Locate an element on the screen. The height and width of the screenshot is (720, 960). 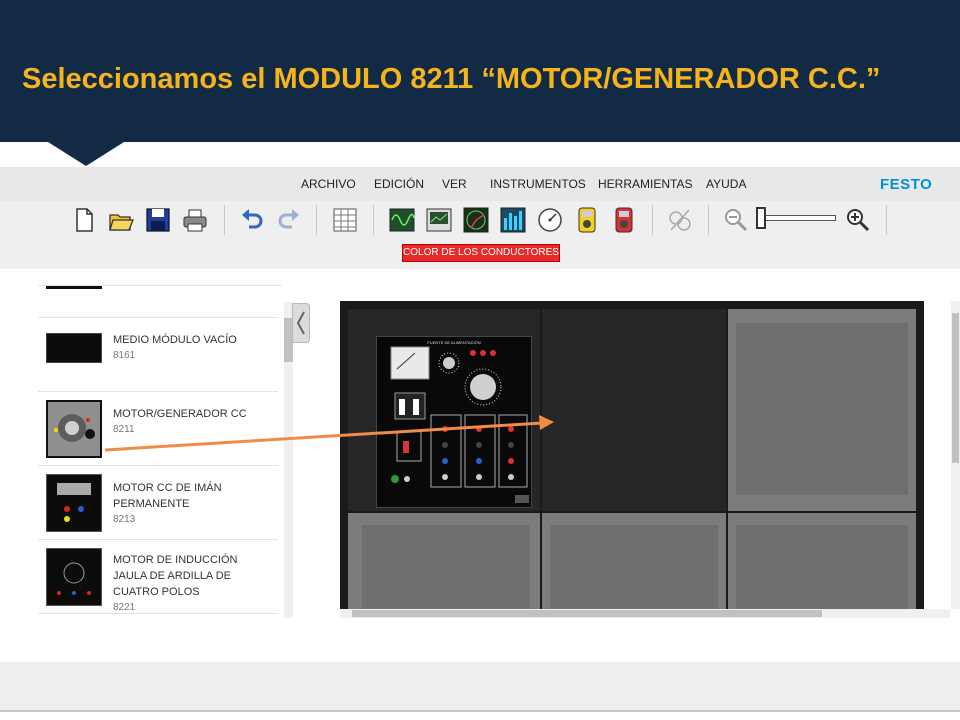
zoom-slider-handle is located at coordinates (761, 218).